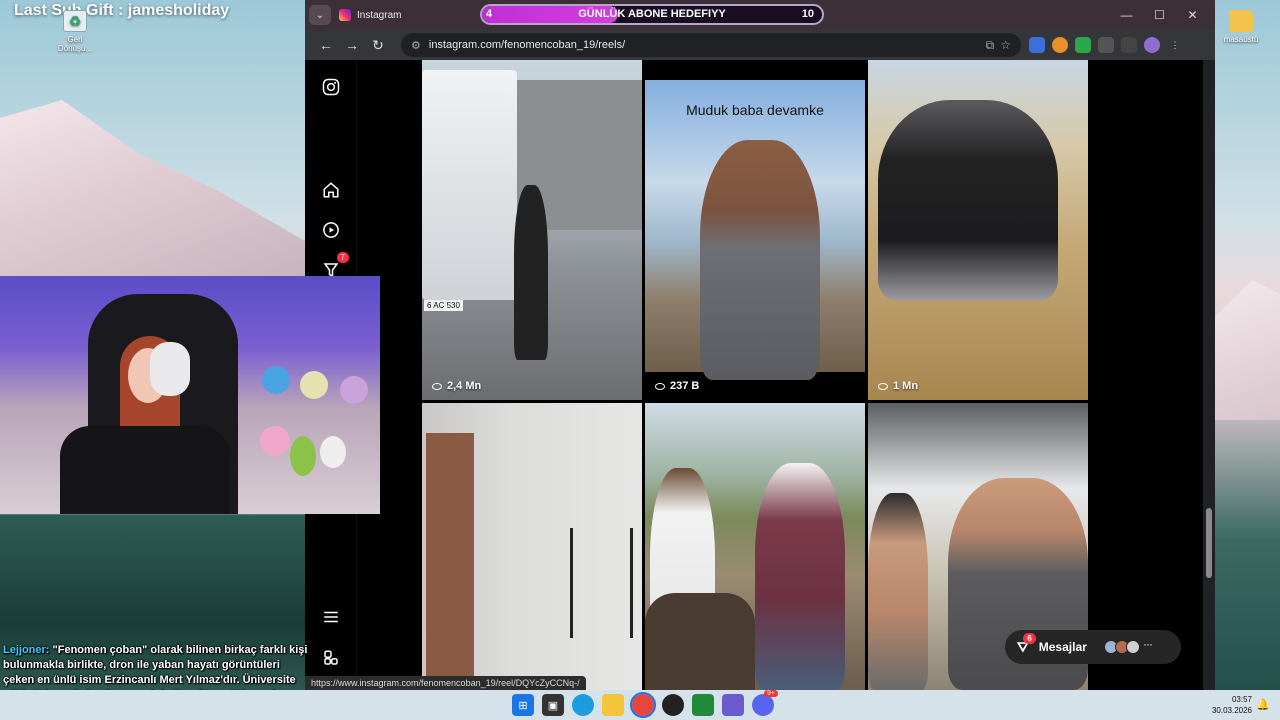 The width and height of the screenshot is (1280, 720). I want to click on extensions-area: ⋮, so click(1106, 45).